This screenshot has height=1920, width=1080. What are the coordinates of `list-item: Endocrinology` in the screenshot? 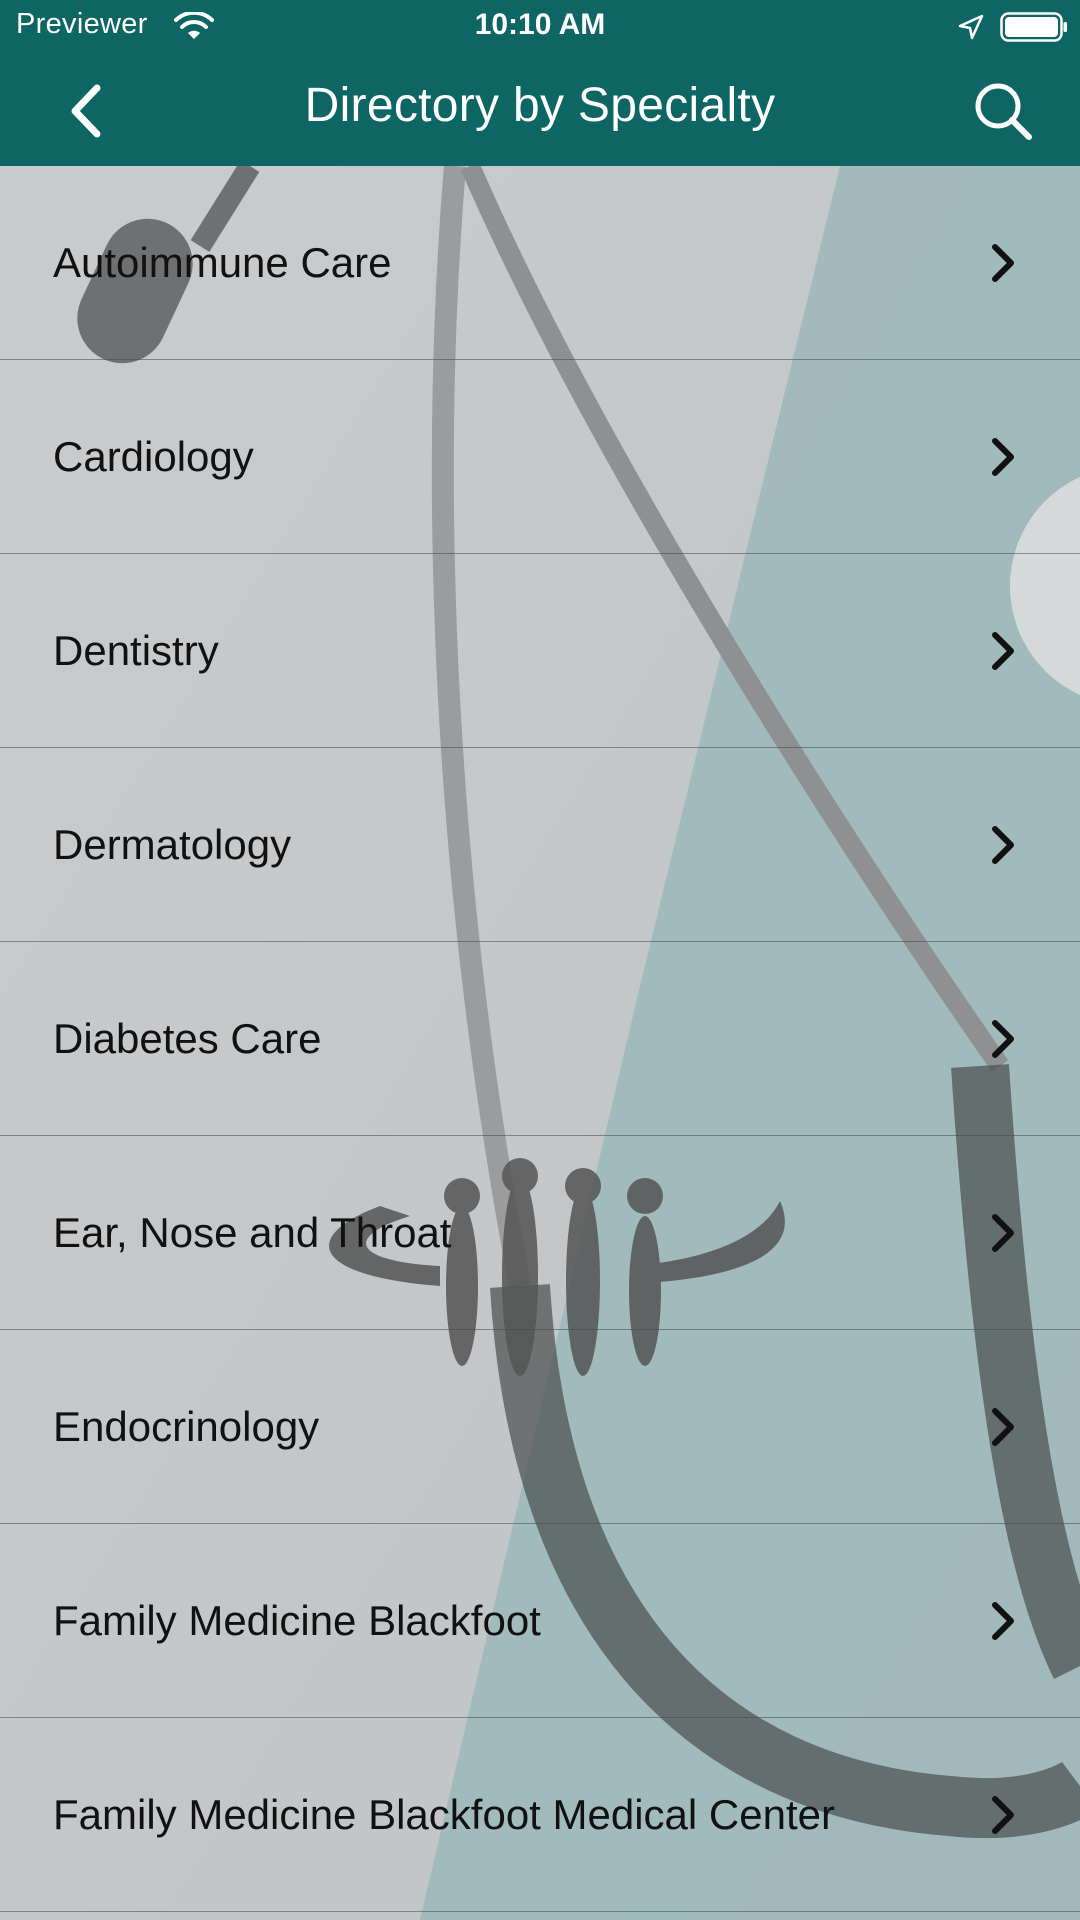 It's located at (540, 1427).